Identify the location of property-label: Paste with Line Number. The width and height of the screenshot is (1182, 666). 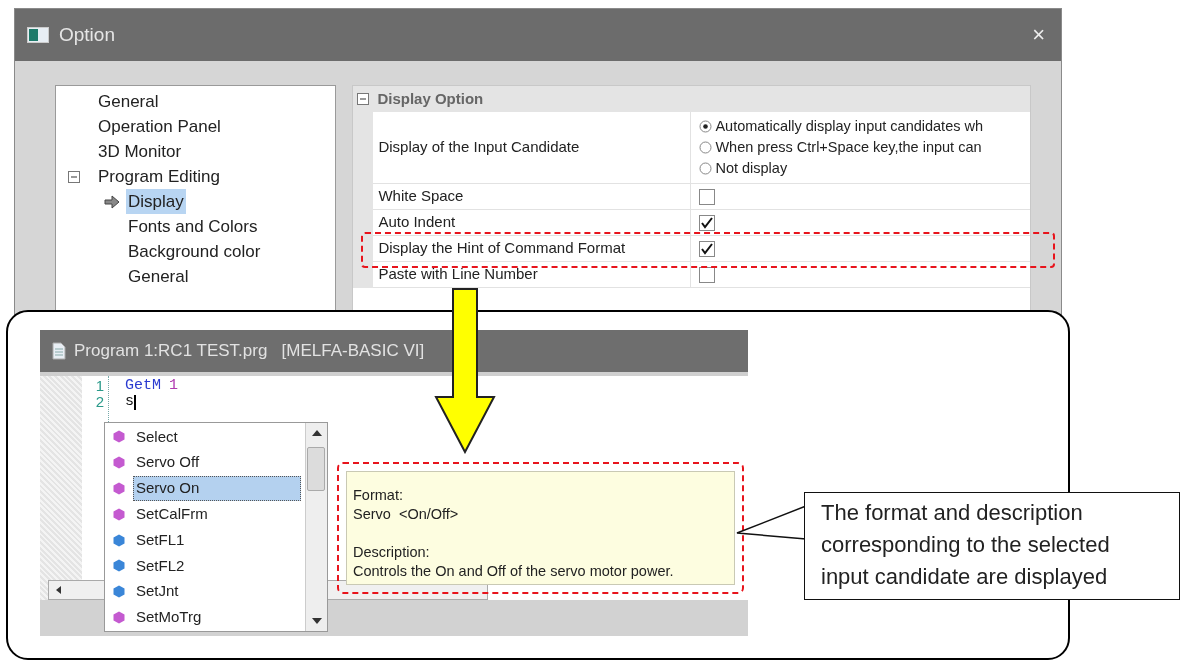
(458, 274).